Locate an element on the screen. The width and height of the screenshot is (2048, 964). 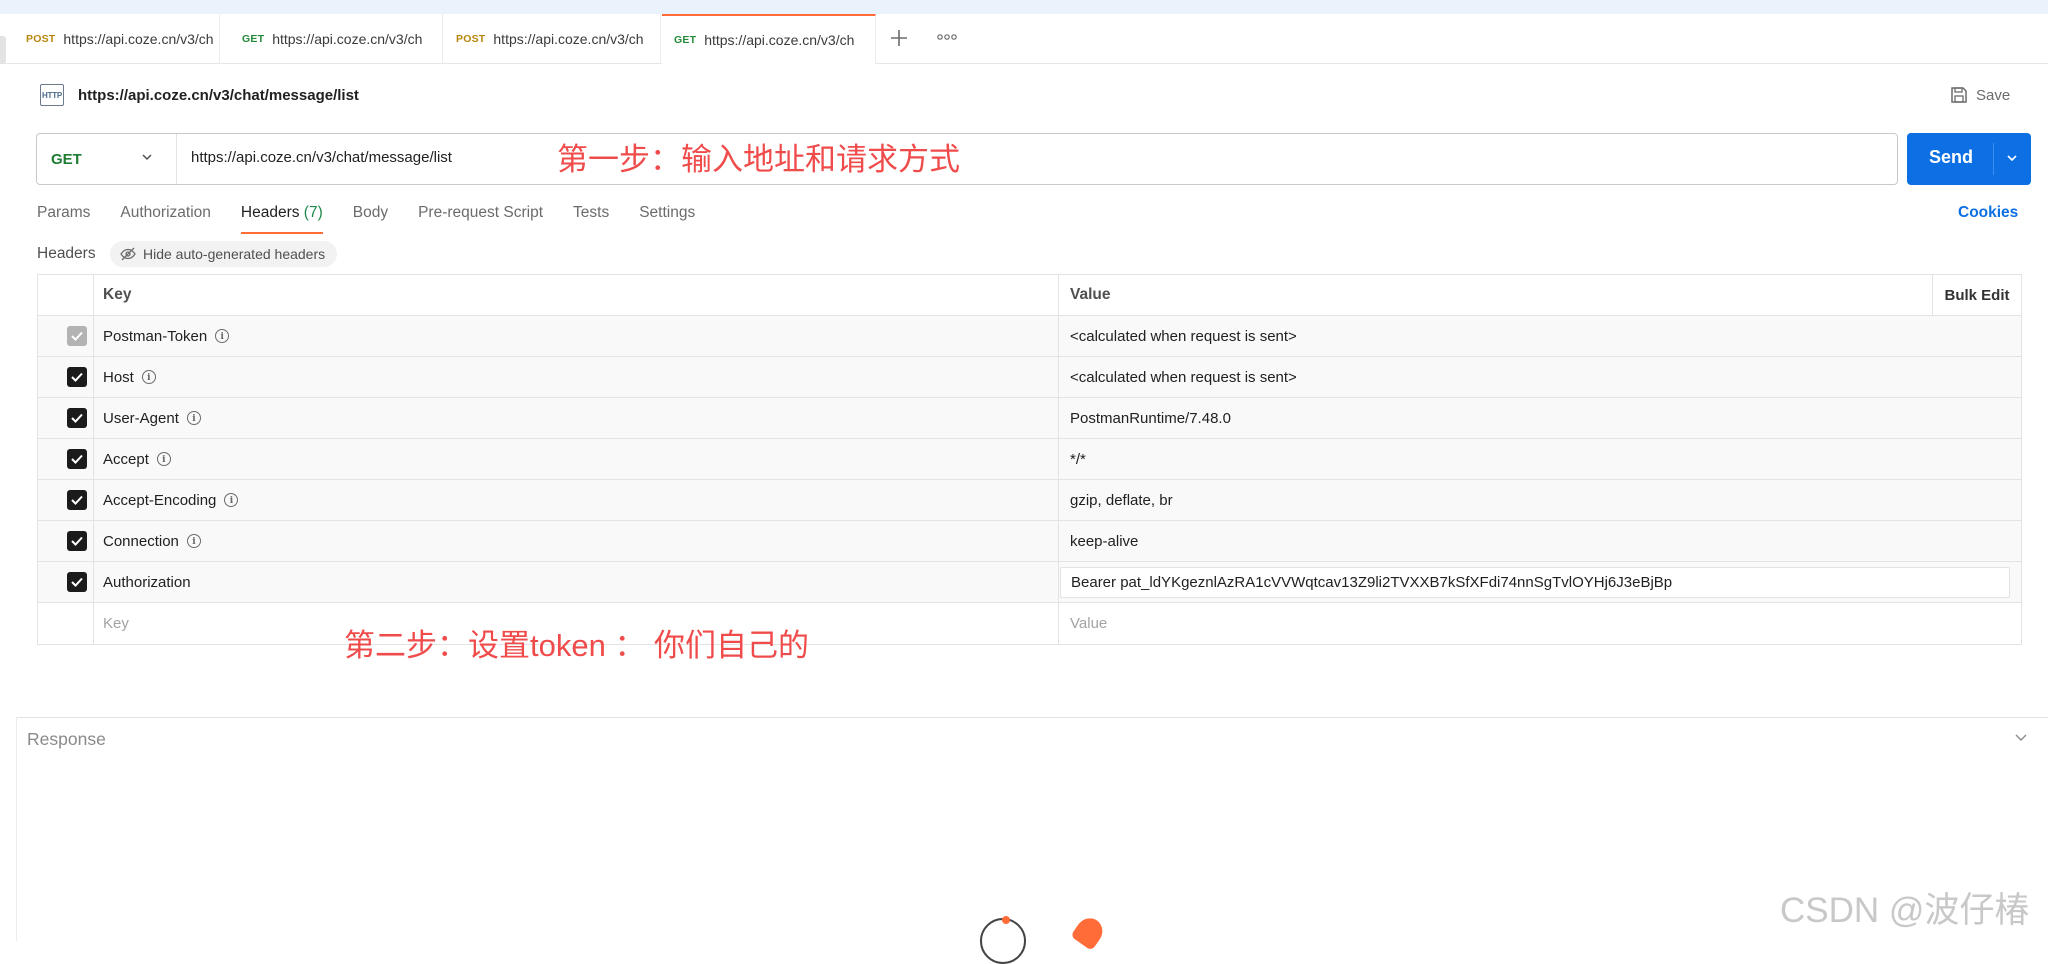
annotation-step1: 第一步：输入地址和请求方式 is located at coordinates (758, 159).